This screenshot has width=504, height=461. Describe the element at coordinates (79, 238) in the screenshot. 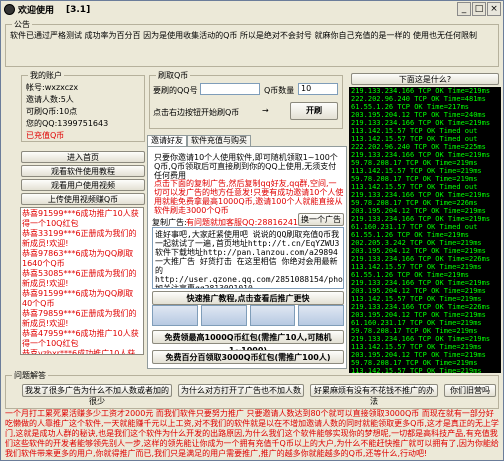

I see `activity-entry: 恭喜33199***6正册成为我们的新成员!欢迎!` at that location.